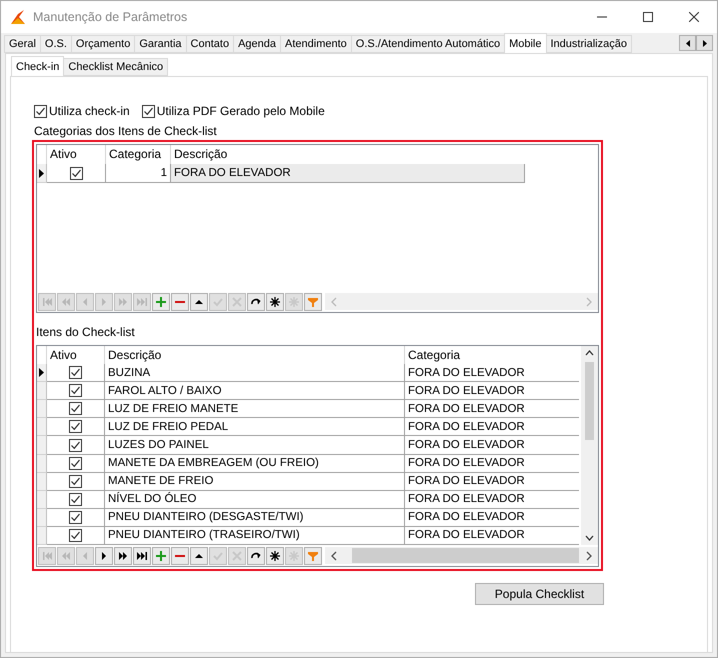  What do you see at coordinates (589, 445) in the screenshot?
I see `vertical-scrollbar` at bounding box center [589, 445].